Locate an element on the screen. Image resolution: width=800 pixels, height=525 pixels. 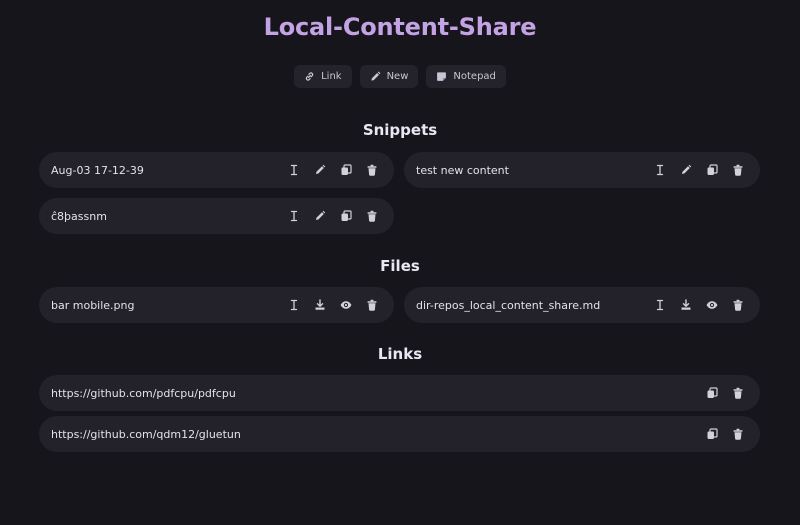
file-name: bar mobile.png is located at coordinates (93, 305).